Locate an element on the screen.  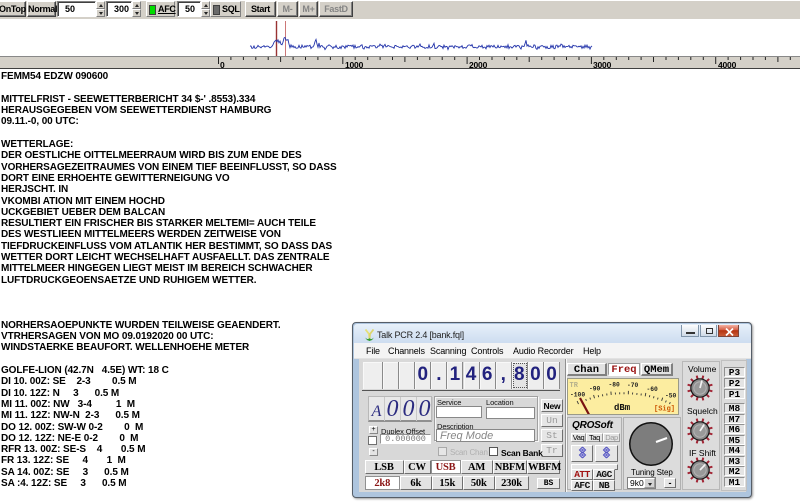
svg-text: -80 is located at coordinates (615, 385).